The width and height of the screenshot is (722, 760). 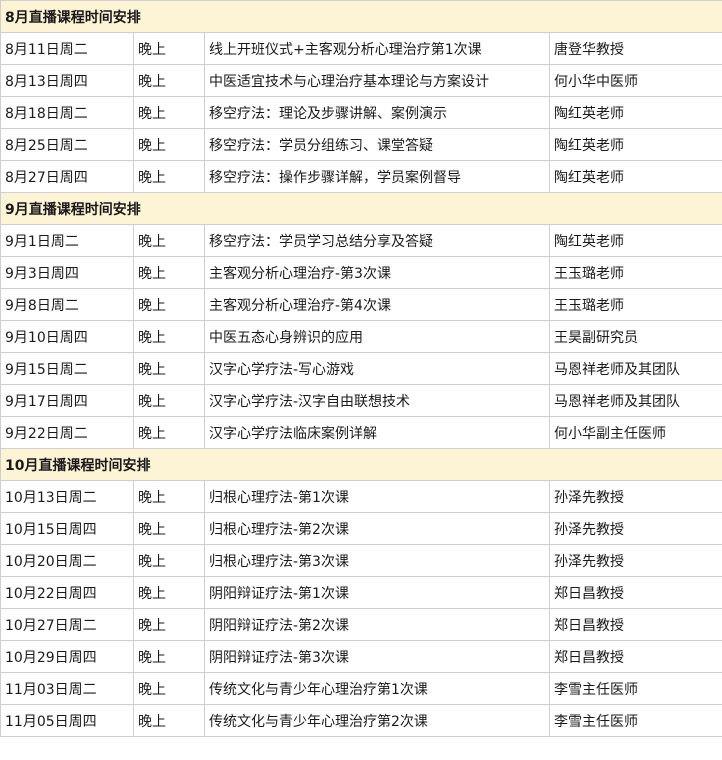 I want to click on teacher-cell: 唐登华教授, so click(x=635, y=48).